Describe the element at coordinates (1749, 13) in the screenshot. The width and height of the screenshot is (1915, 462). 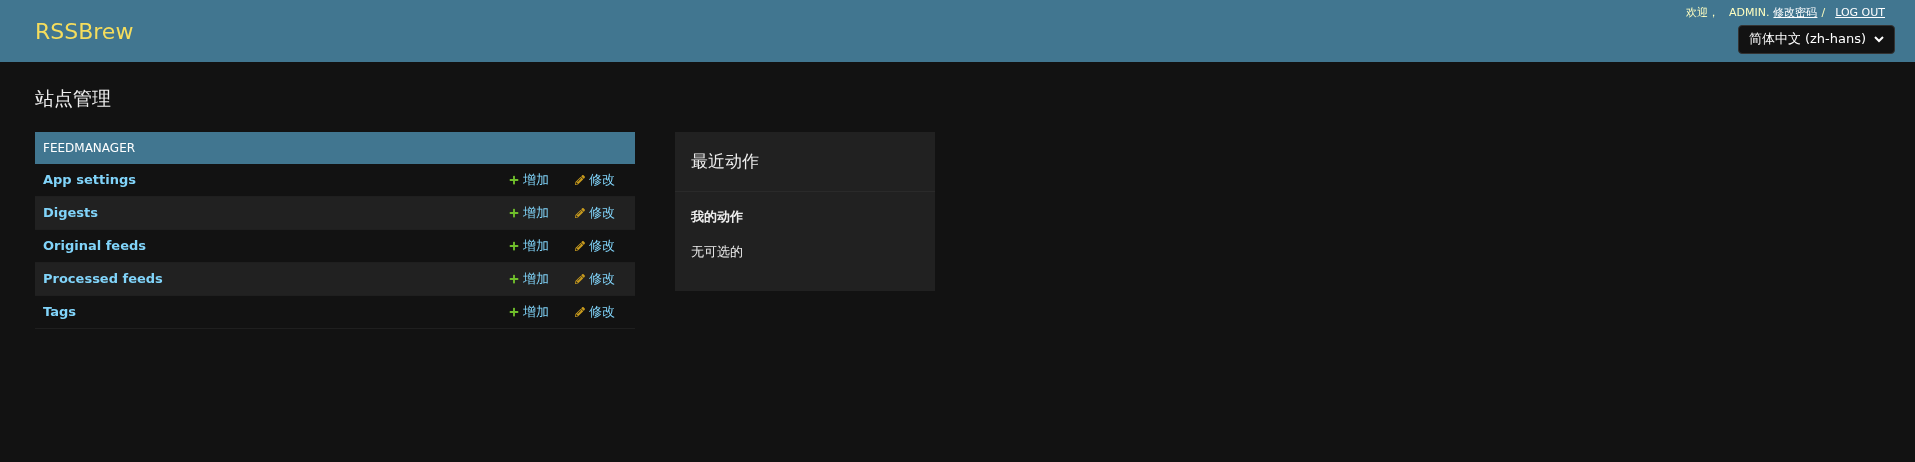
I see `username: ADMIN.` at that location.